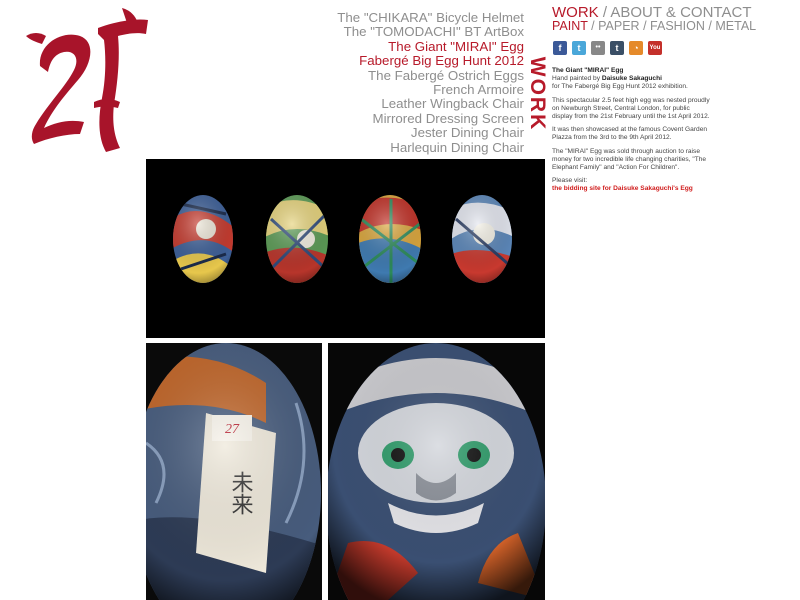 The image size is (800, 600). I want to click on visit-label: Please visit:, so click(632, 181).